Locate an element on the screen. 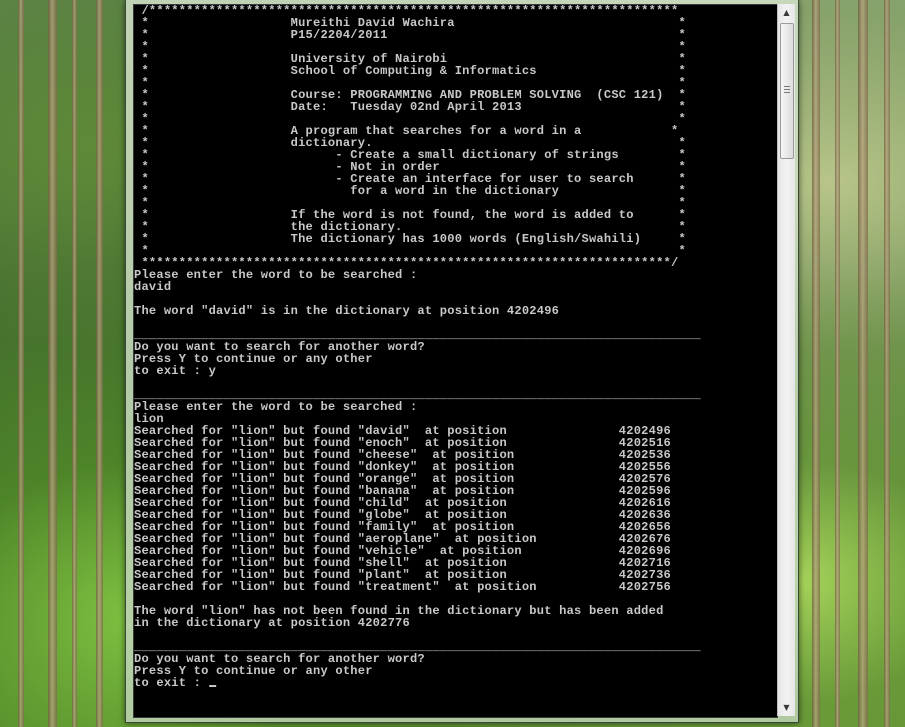  console-line: to exit : y is located at coordinates (175, 371).